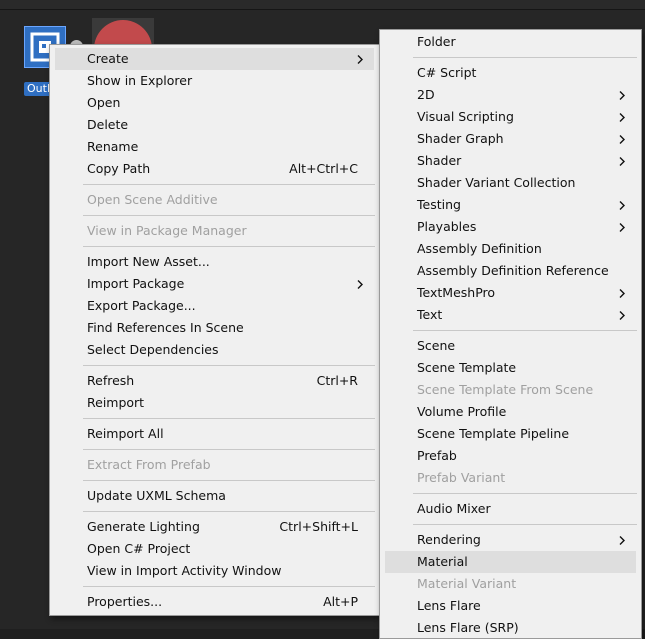 Image resolution: width=645 pixels, height=639 pixels. Describe the element at coordinates (167, 230) in the screenshot. I see `menu-item-label: View in Package Manager` at that location.